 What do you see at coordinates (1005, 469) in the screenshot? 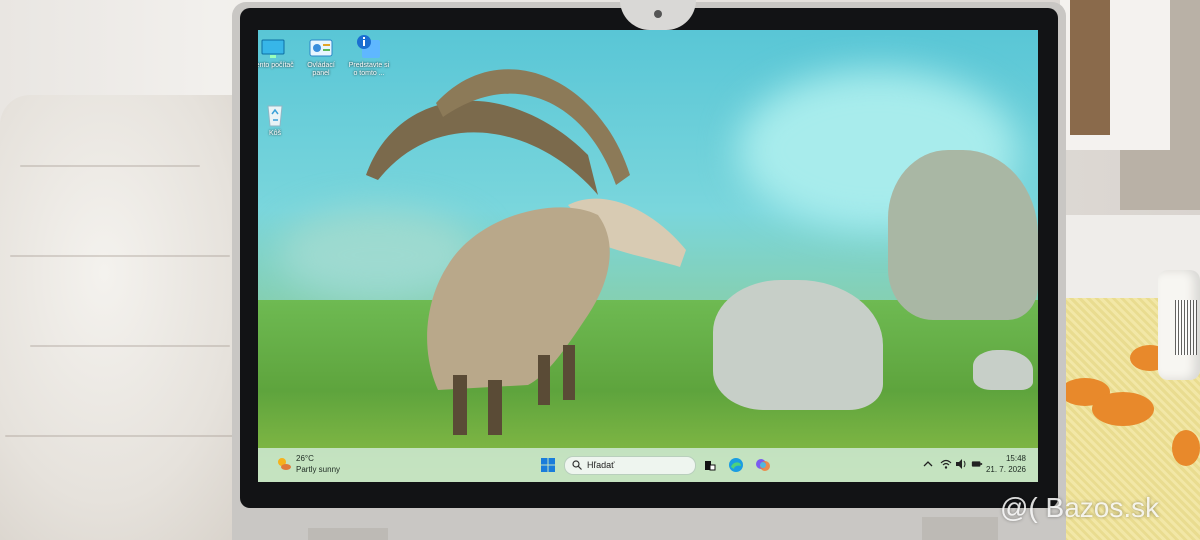
I see `clock-date: 21. 7. 2026` at bounding box center [1005, 469].